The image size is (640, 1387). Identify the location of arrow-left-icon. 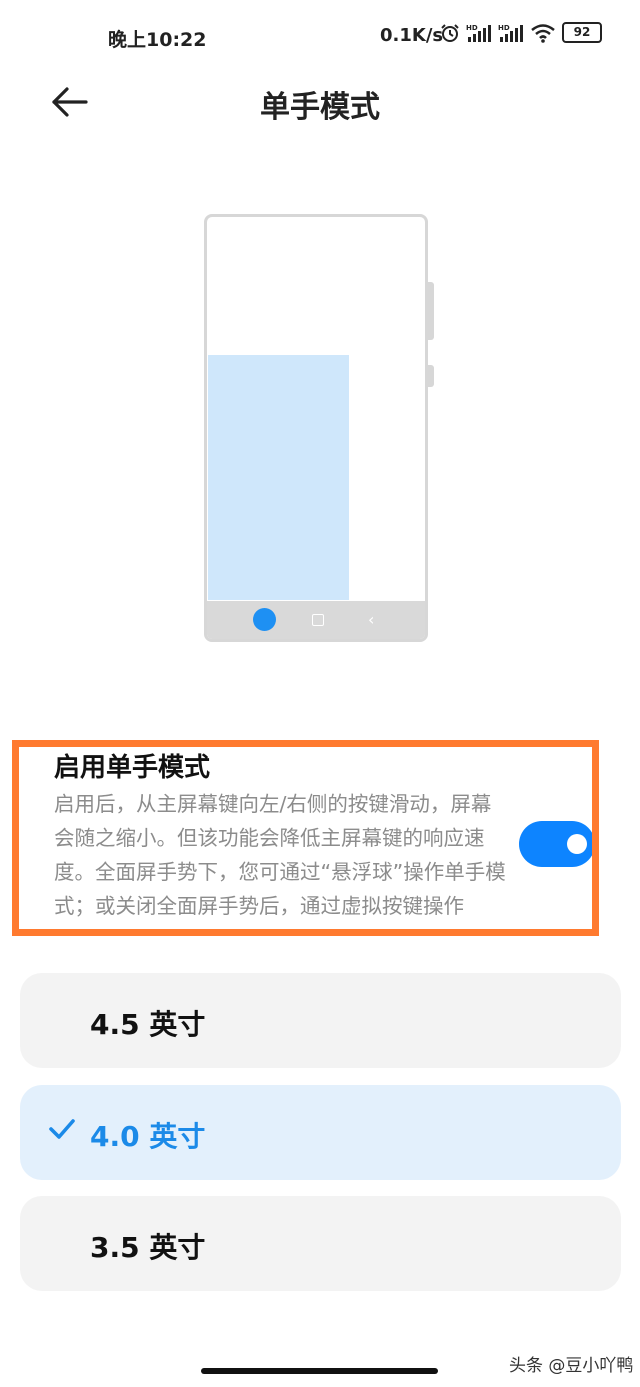
(70, 102).